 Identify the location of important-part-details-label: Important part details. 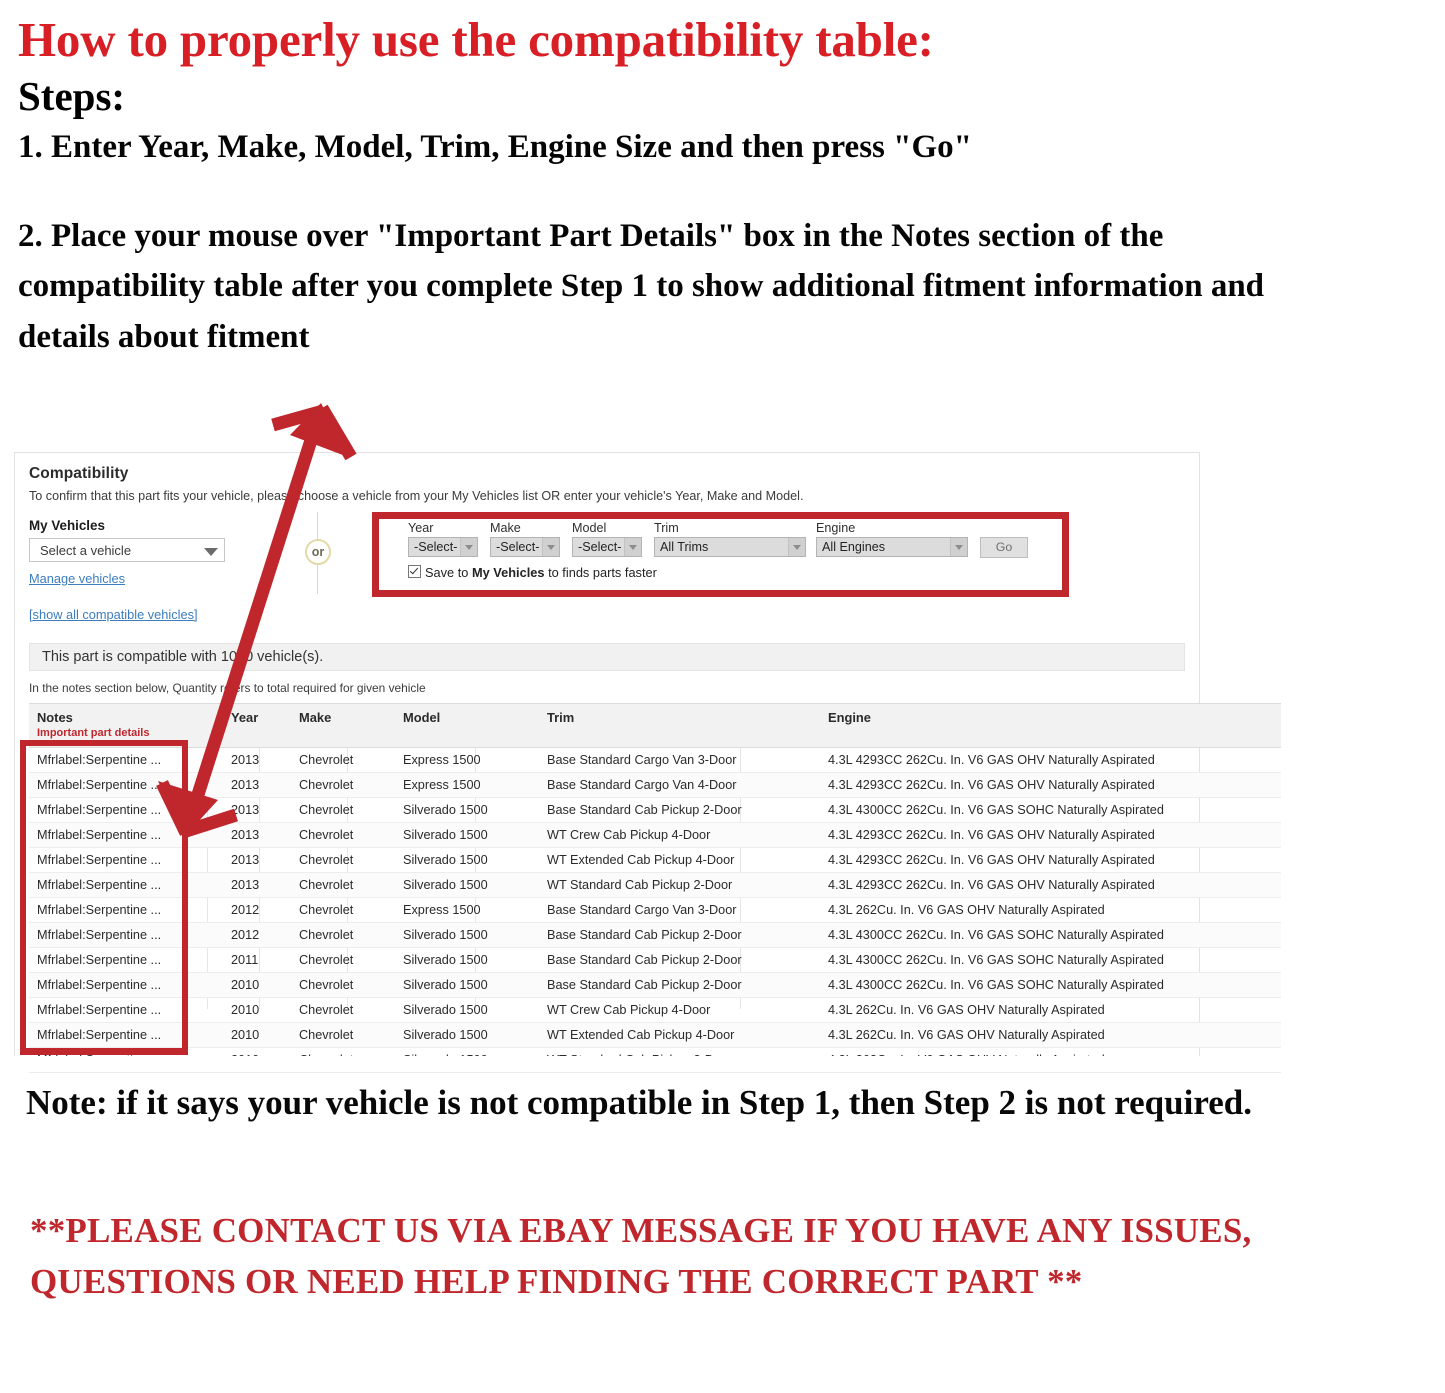
(93, 733).